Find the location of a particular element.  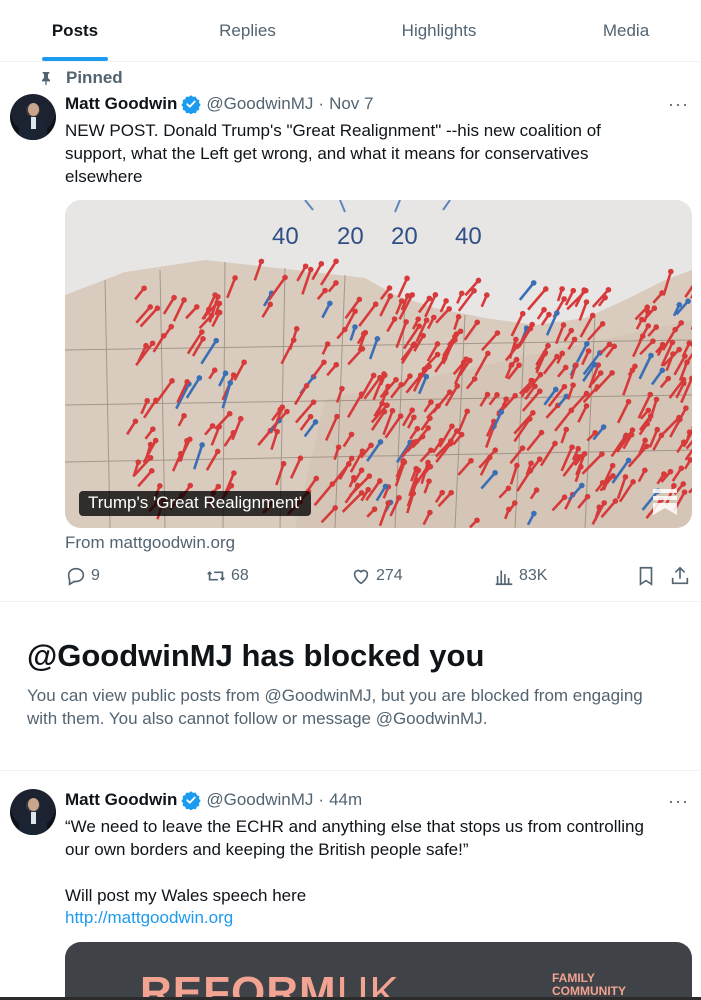

reply-button: 9 is located at coordinates (82, 576).